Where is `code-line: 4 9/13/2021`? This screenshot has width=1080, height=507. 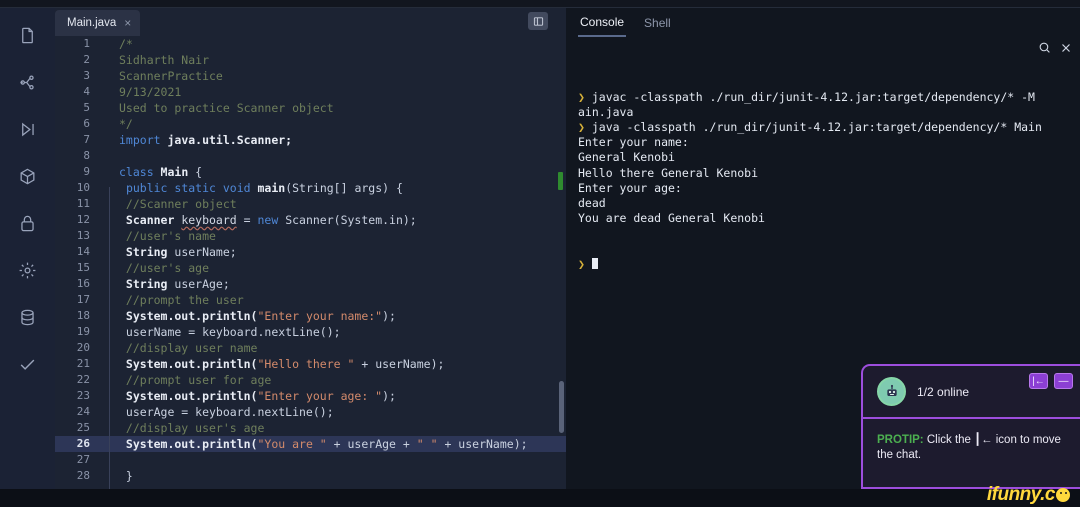 code-line: 4 9/13/2021 is located at coordinates (310, 92).